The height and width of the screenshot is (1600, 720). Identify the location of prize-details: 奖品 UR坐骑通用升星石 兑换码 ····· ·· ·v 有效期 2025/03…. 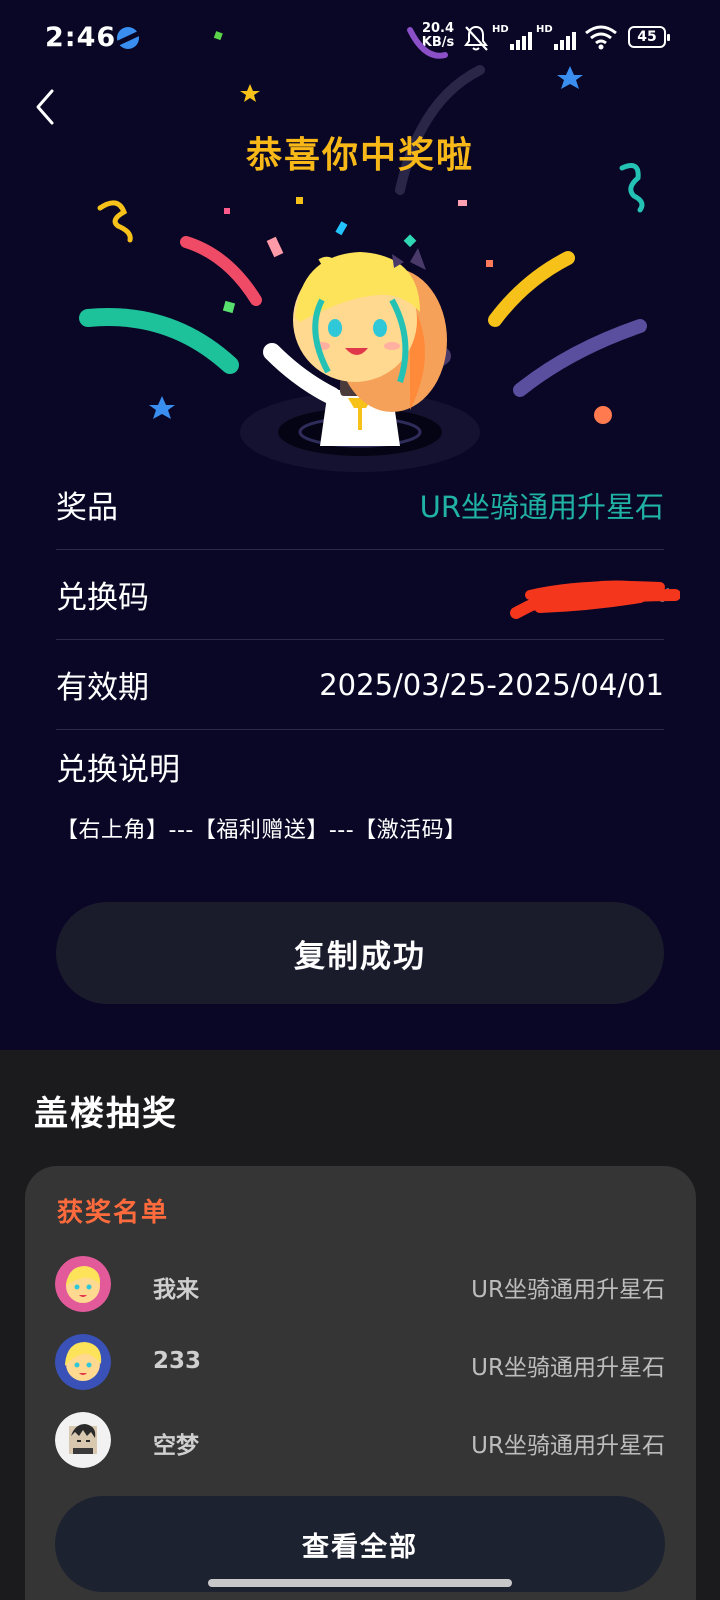
(368, 595).